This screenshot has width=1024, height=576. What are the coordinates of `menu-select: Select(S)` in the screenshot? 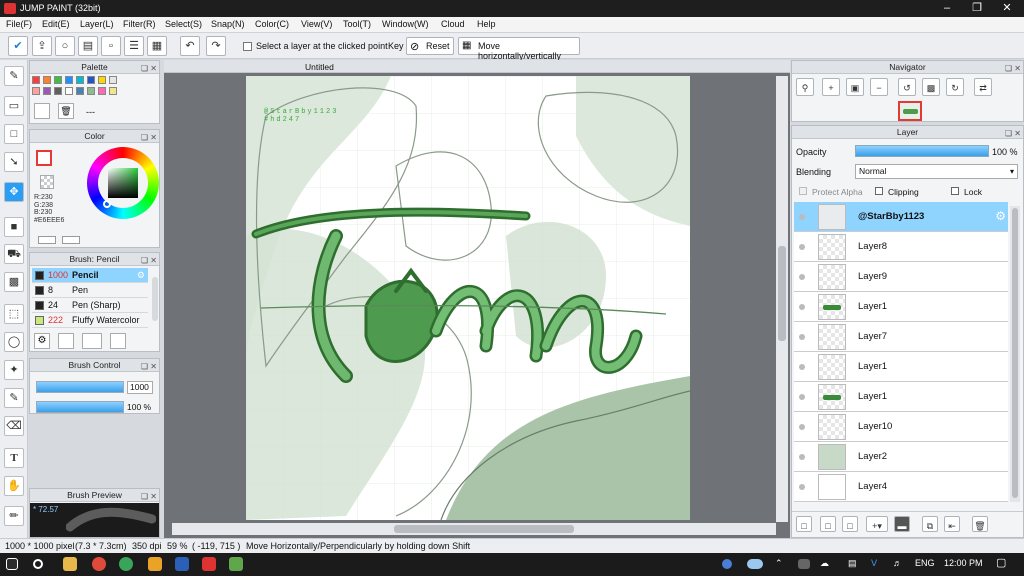 It's located at (183, 24).